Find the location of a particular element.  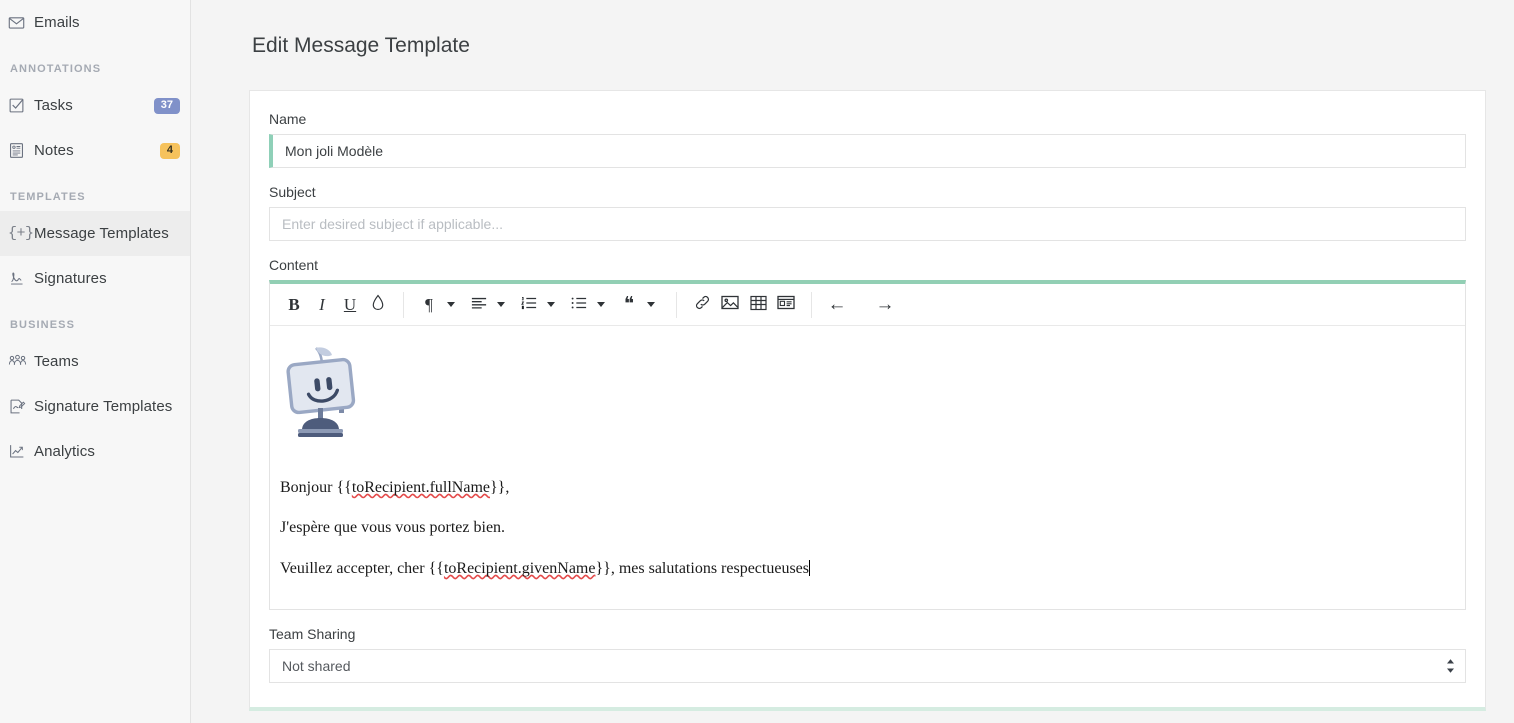

ordered-list-button is located at coordinates (529, 305).